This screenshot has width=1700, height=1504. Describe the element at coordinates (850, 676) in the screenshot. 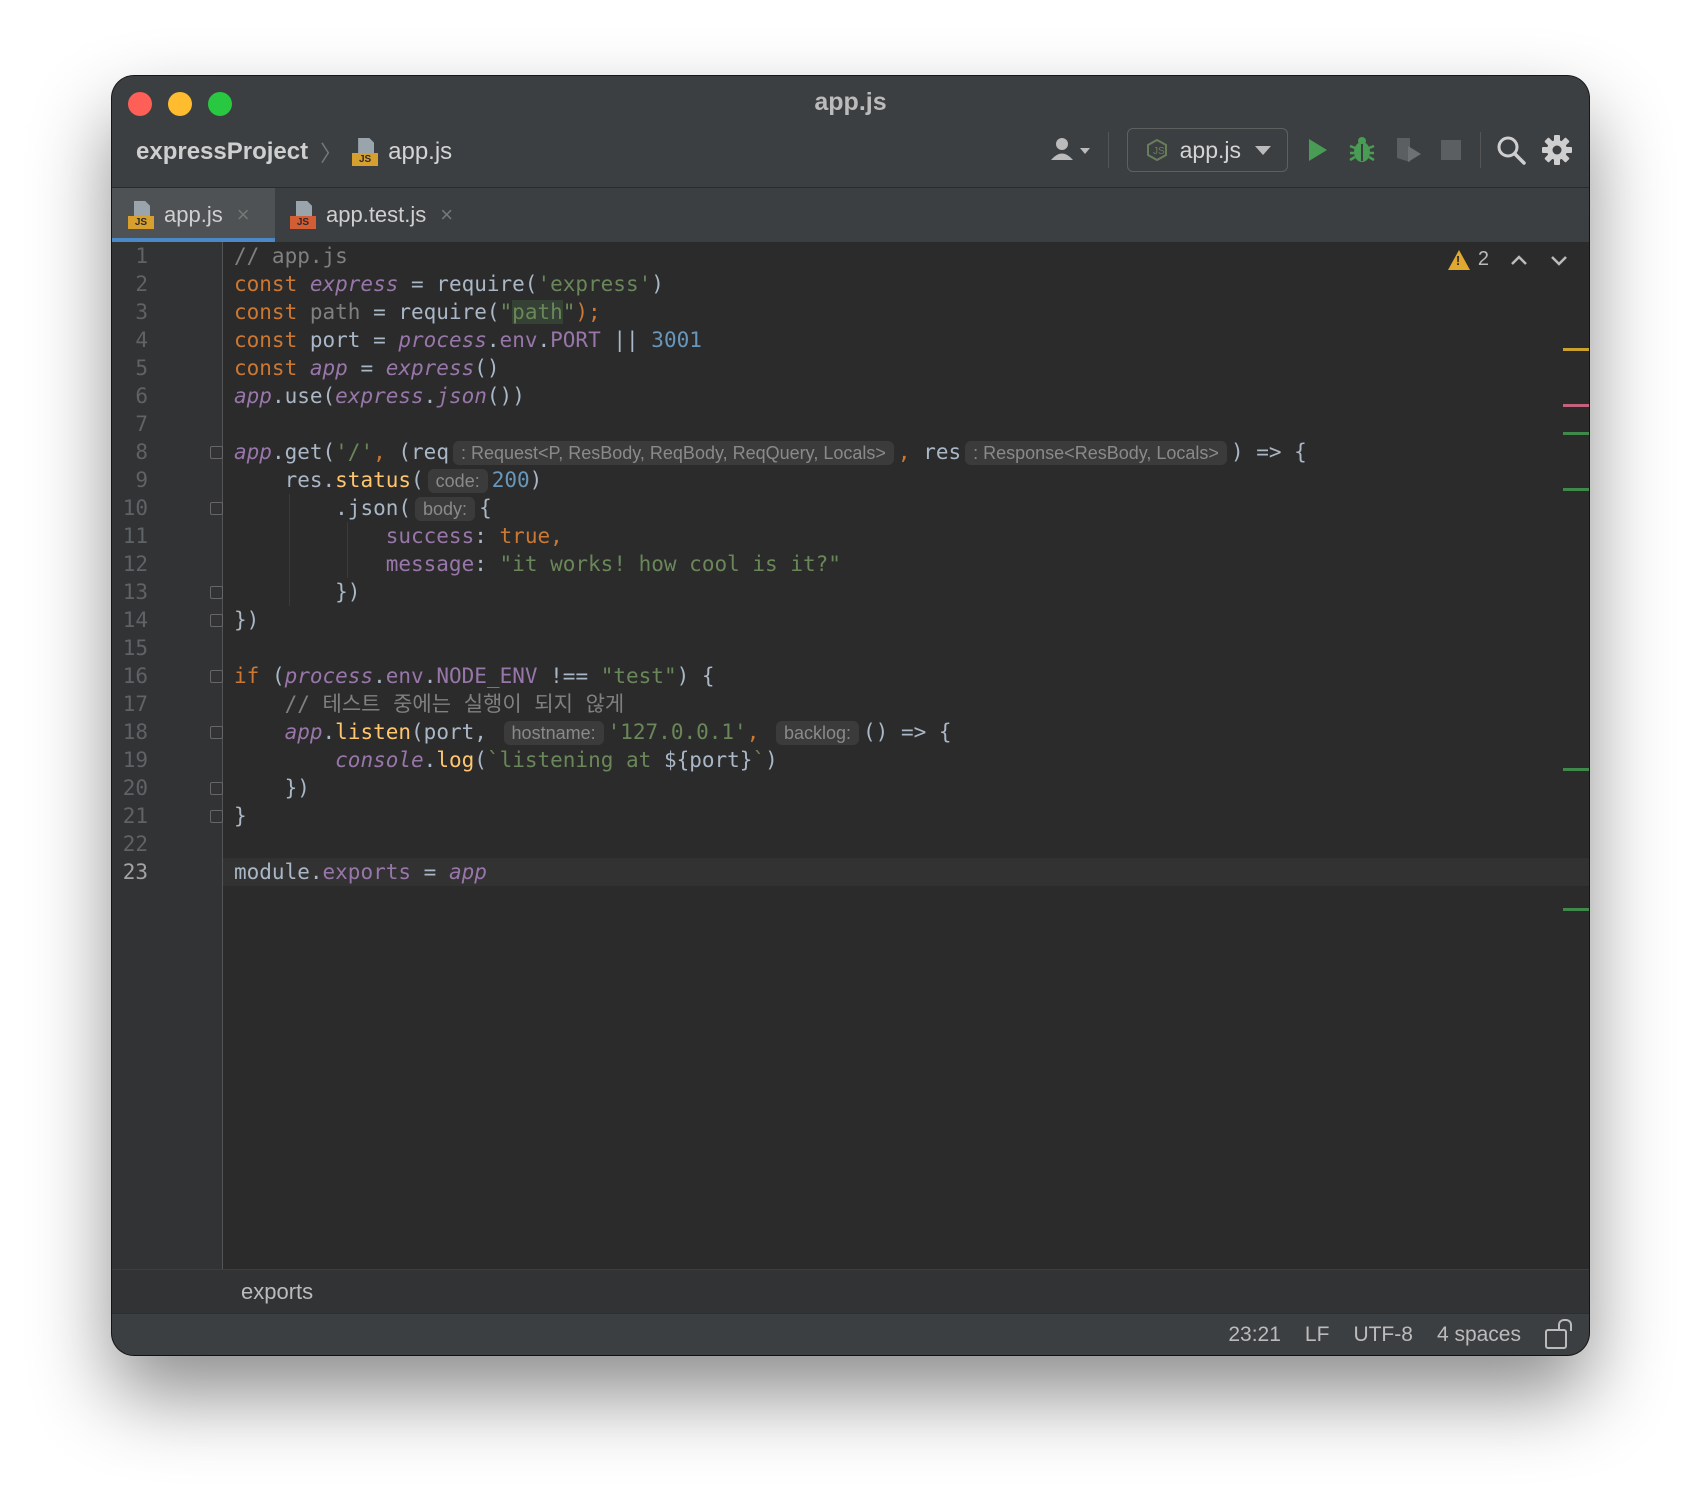

I see `code-line: 16 if (process.env.NODE_ENV !== "test") {` at that location.